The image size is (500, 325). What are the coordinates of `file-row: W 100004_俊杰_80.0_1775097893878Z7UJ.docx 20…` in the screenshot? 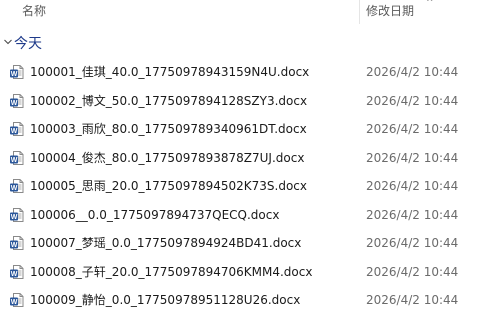 It's located at (250, 158).